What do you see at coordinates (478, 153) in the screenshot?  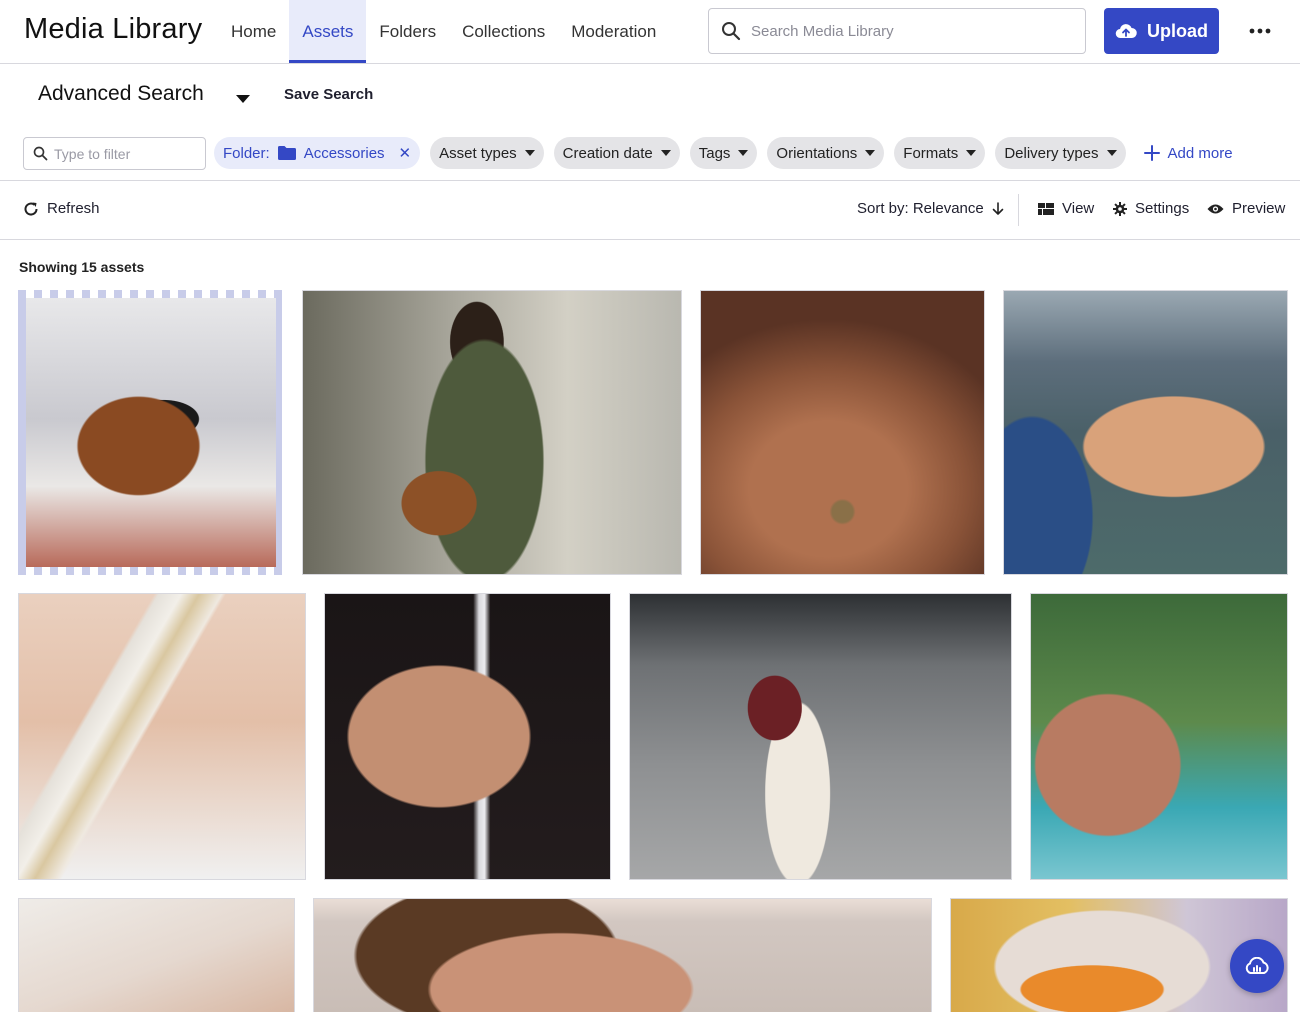 I see `chip-label: Asset types` at bounding box center [478, 153].